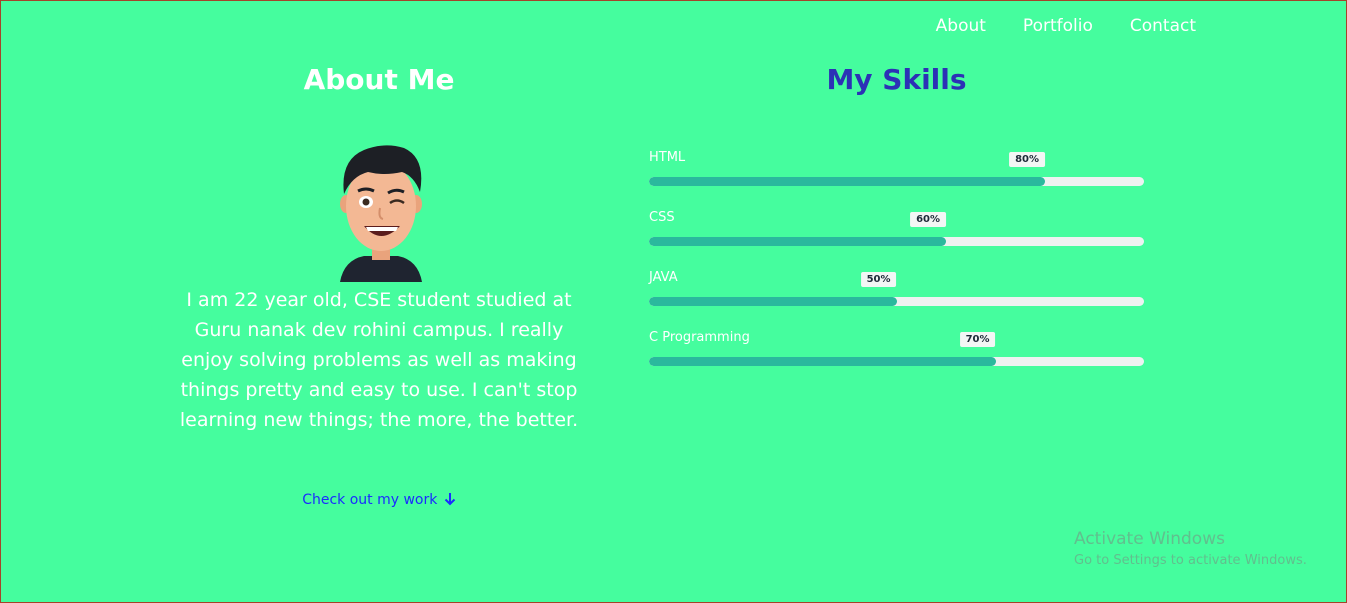 Image resolution: width=1347 pixels, height=603 pixels. Describe the element at coordinates (699, 337) in the screenshot. I see `skill-name: C Programming` at that location.